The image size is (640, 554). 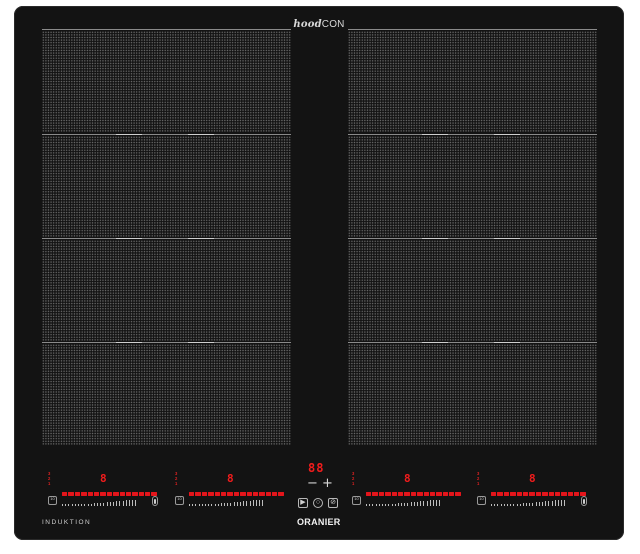 I want to click on plus-button: +, so click(x=327, y=483).